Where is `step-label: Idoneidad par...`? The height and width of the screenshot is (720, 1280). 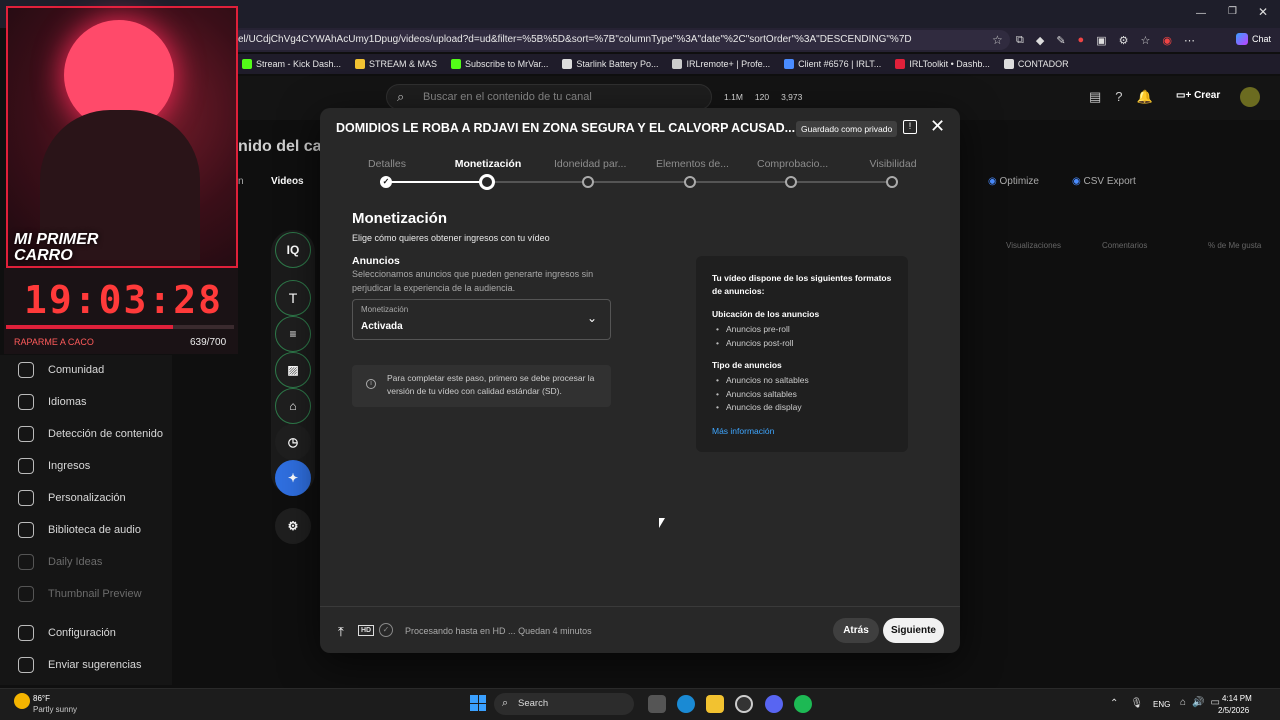
step-label: Idoneidad par... is located at coordinates (590, 164).